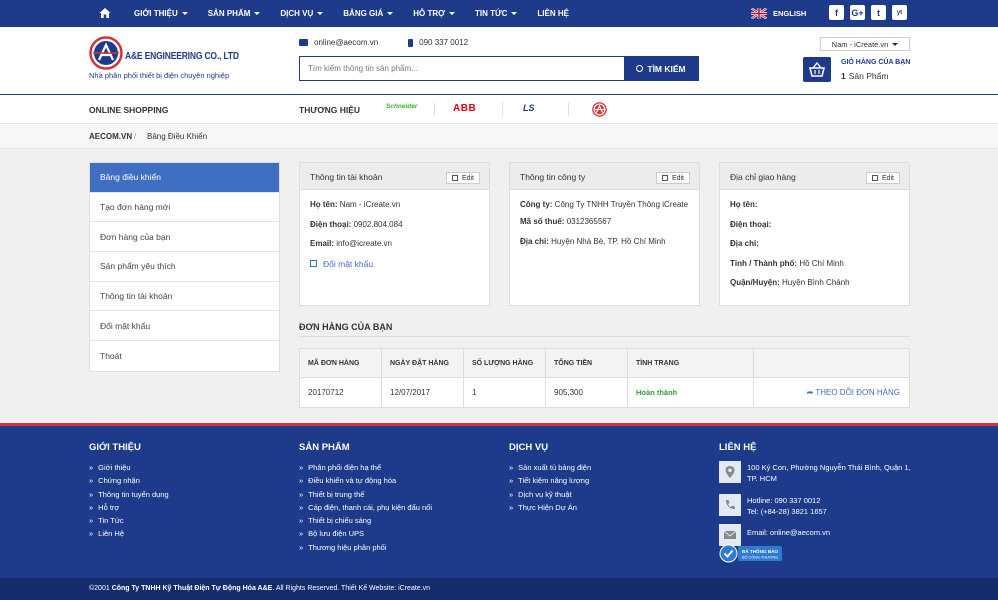 Image resolution: width=998 pixels, height=600 pixels. What do you see at coordinates (394, 264) in the screenshot?
I see `change-password-link: Đổi mật khẩu` at bounding box center [394, 264].